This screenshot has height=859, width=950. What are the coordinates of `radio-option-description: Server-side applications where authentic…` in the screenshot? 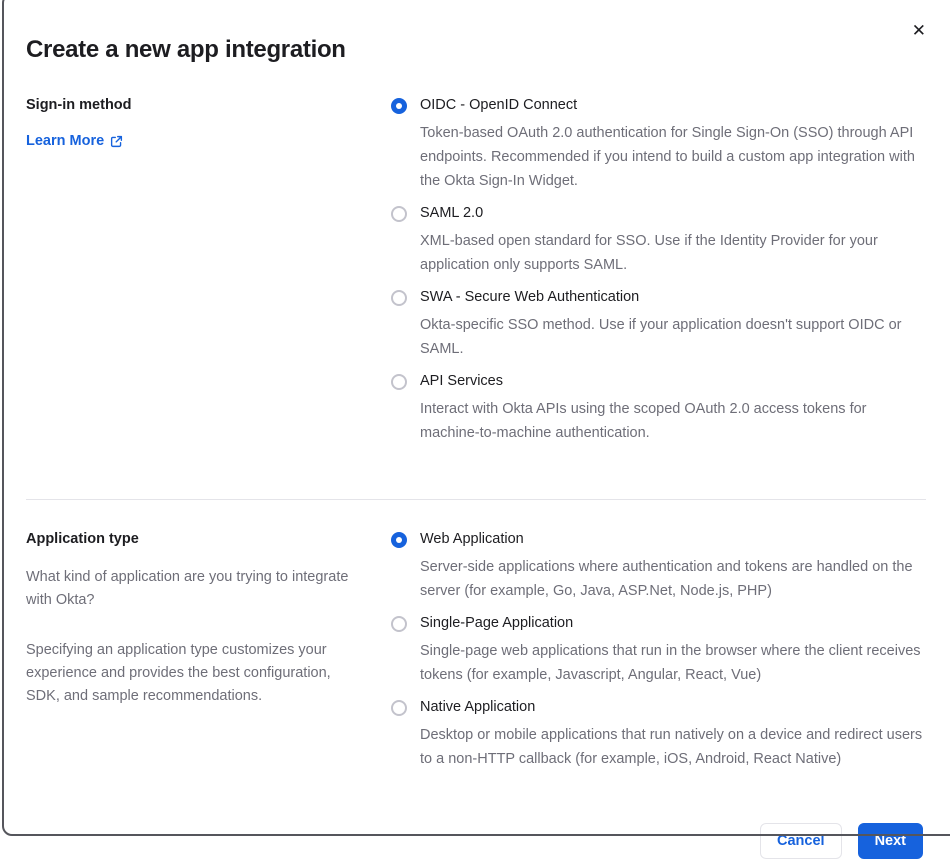 It's located at (666, 579).